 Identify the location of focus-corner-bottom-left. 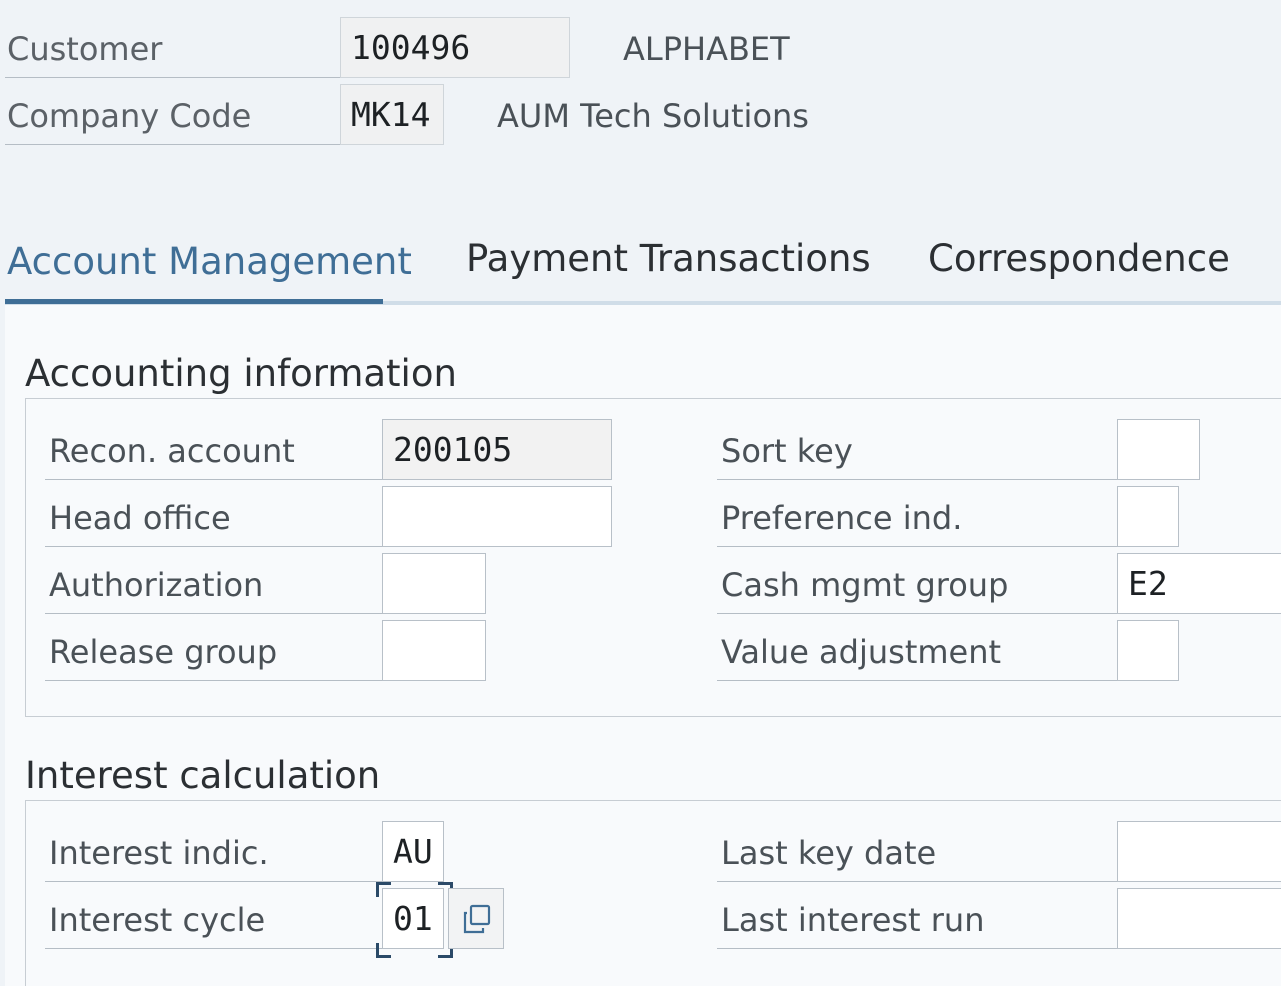
(383, 950).